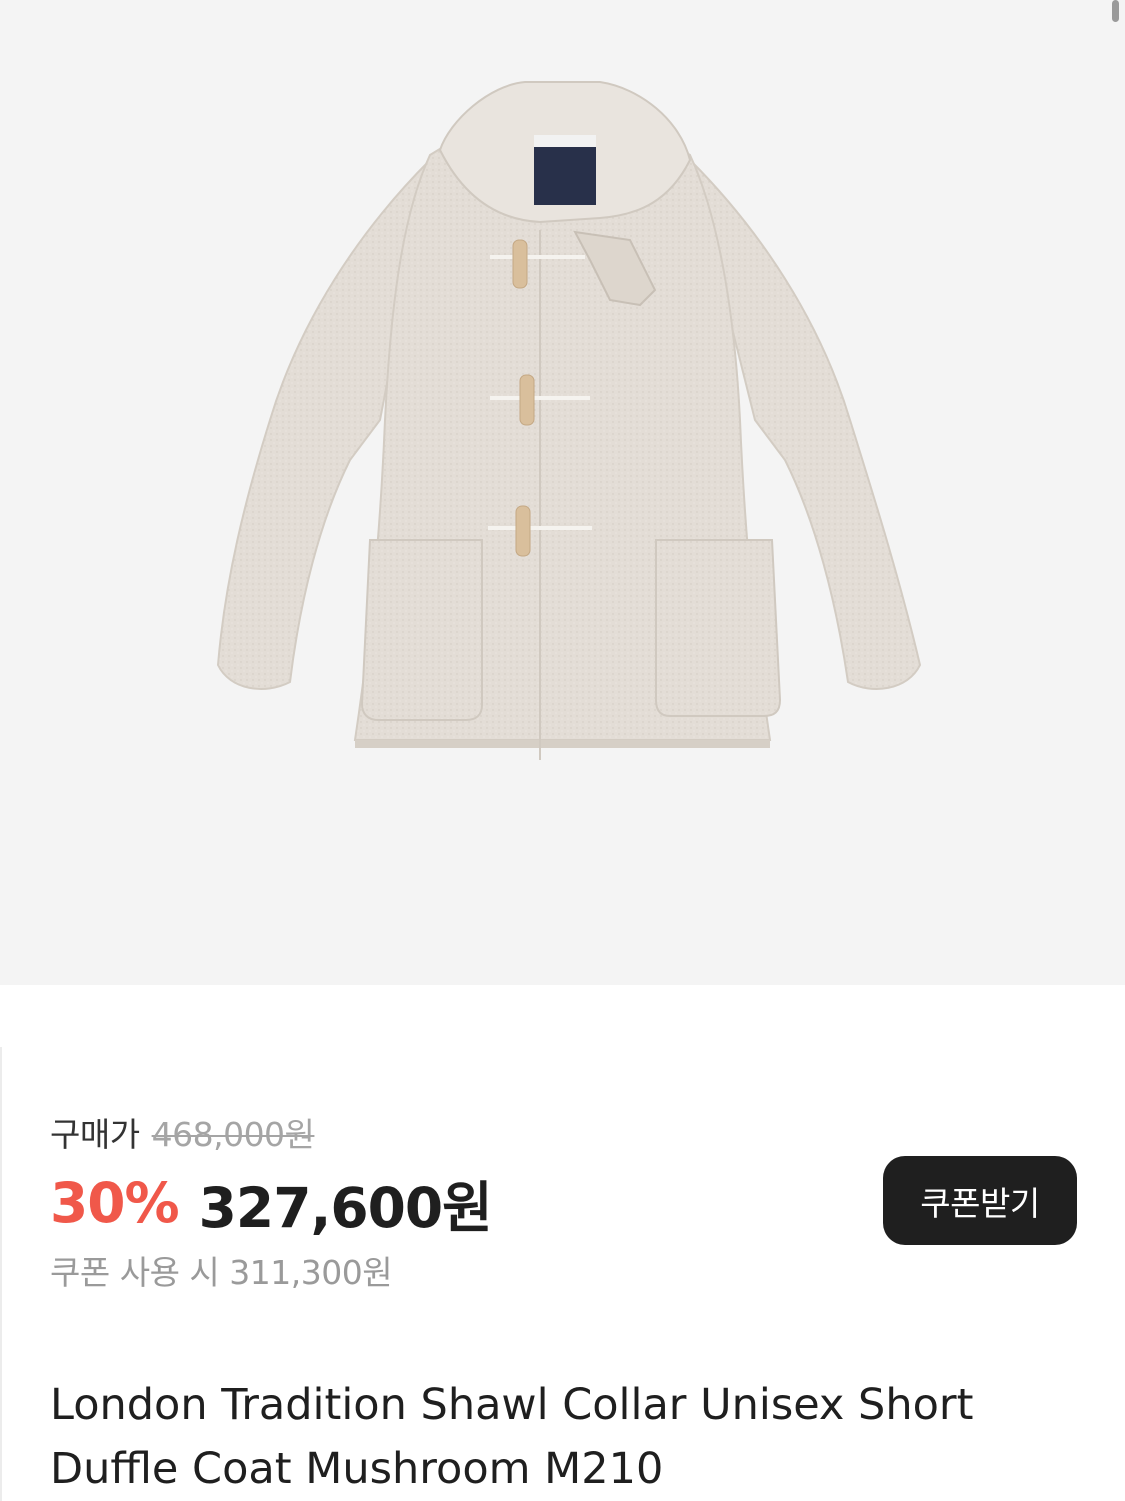 The width and height of the screenshot is (1125, 1501). I want to click on purchase-price-row: 구매가 468,000원, so click(182, 1132).